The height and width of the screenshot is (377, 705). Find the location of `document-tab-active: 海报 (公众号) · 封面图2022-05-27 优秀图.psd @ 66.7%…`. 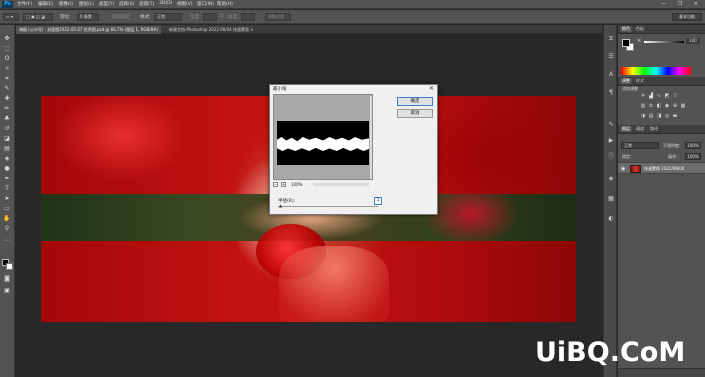

document-tab-active: 海报 (公众号) · 封面图2022-05-27 优秀图.psd @ 66.7%… is located at coordinates (89, 30).